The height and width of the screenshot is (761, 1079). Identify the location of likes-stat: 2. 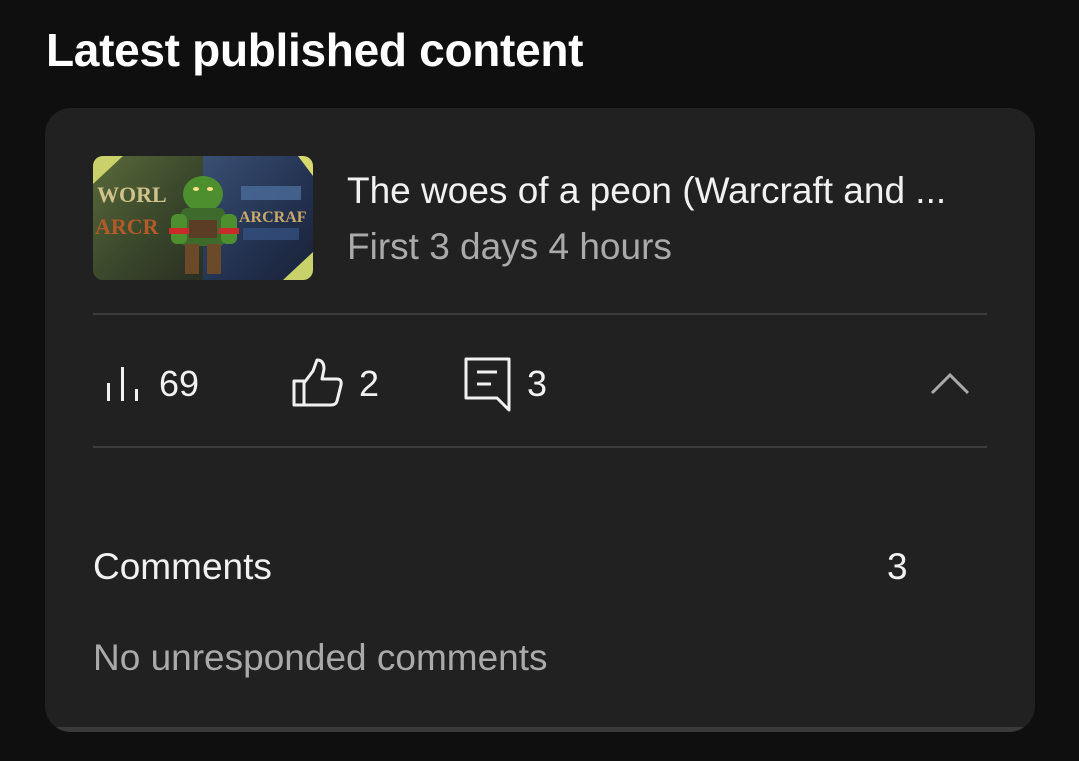
(335, 384).